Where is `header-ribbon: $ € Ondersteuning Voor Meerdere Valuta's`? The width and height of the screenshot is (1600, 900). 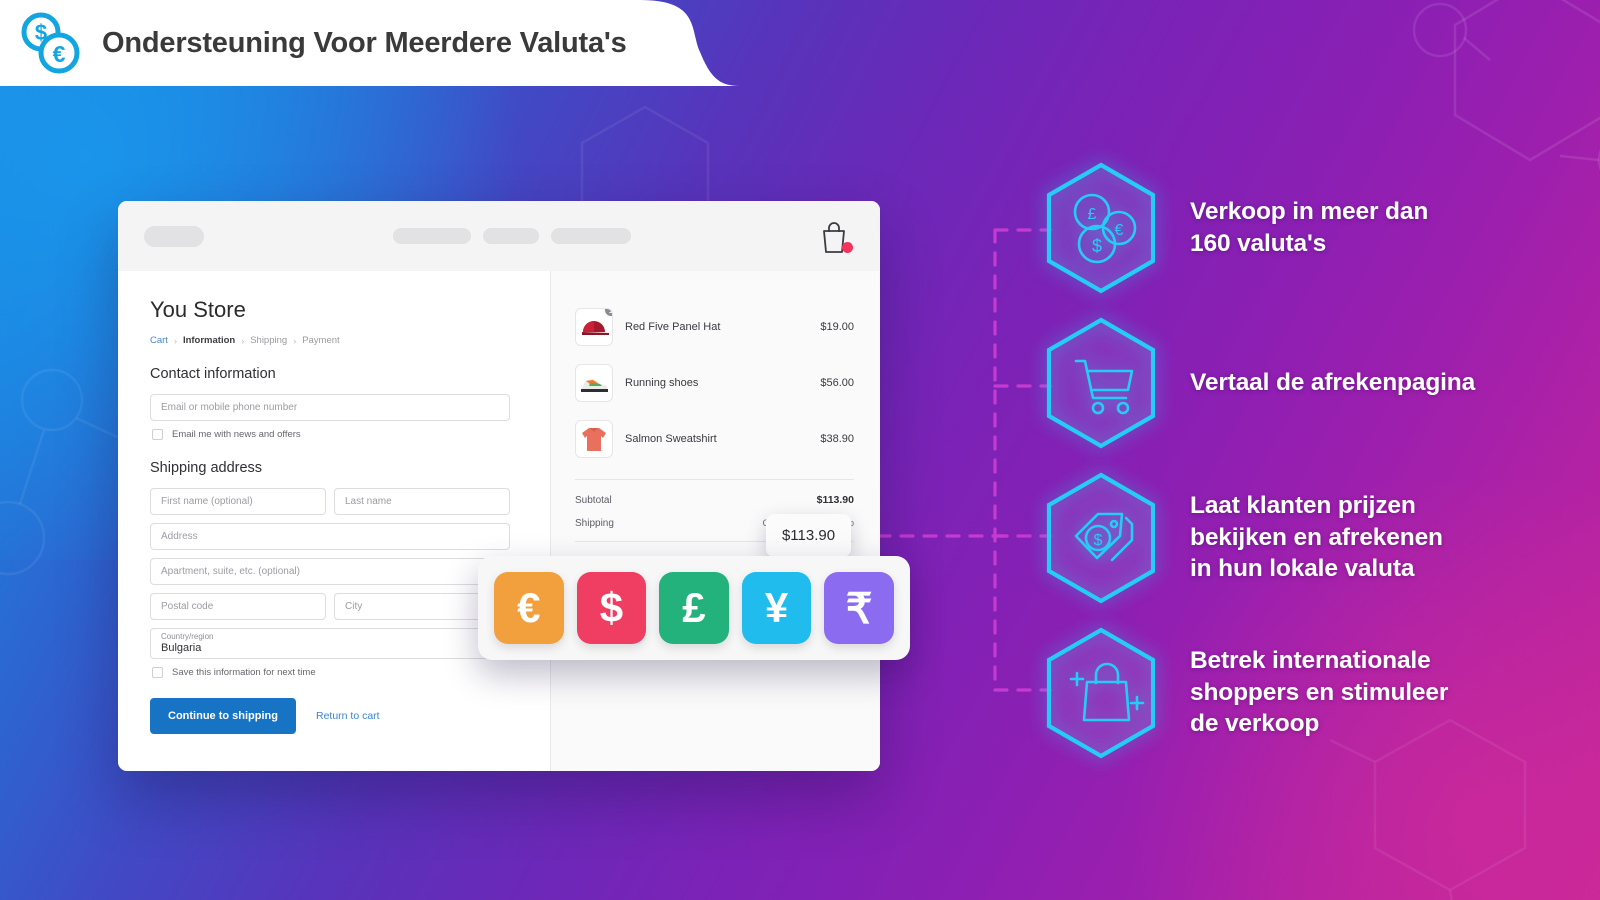 header-ribbon: $ € Ondersteuning Voor Meerdere Valuta's is located at coordinates (370, 43).